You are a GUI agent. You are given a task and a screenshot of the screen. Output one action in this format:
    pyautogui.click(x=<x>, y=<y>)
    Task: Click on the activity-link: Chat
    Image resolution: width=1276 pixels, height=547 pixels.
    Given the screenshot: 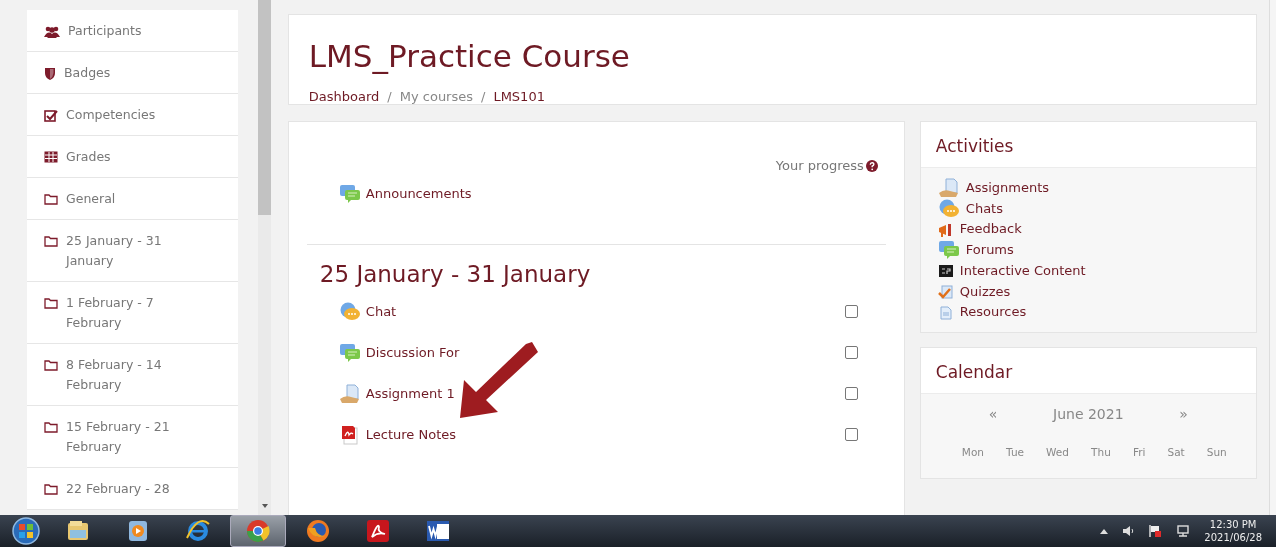 What is the action you would take?
    pyautogui.click(x=367, y=311)
    